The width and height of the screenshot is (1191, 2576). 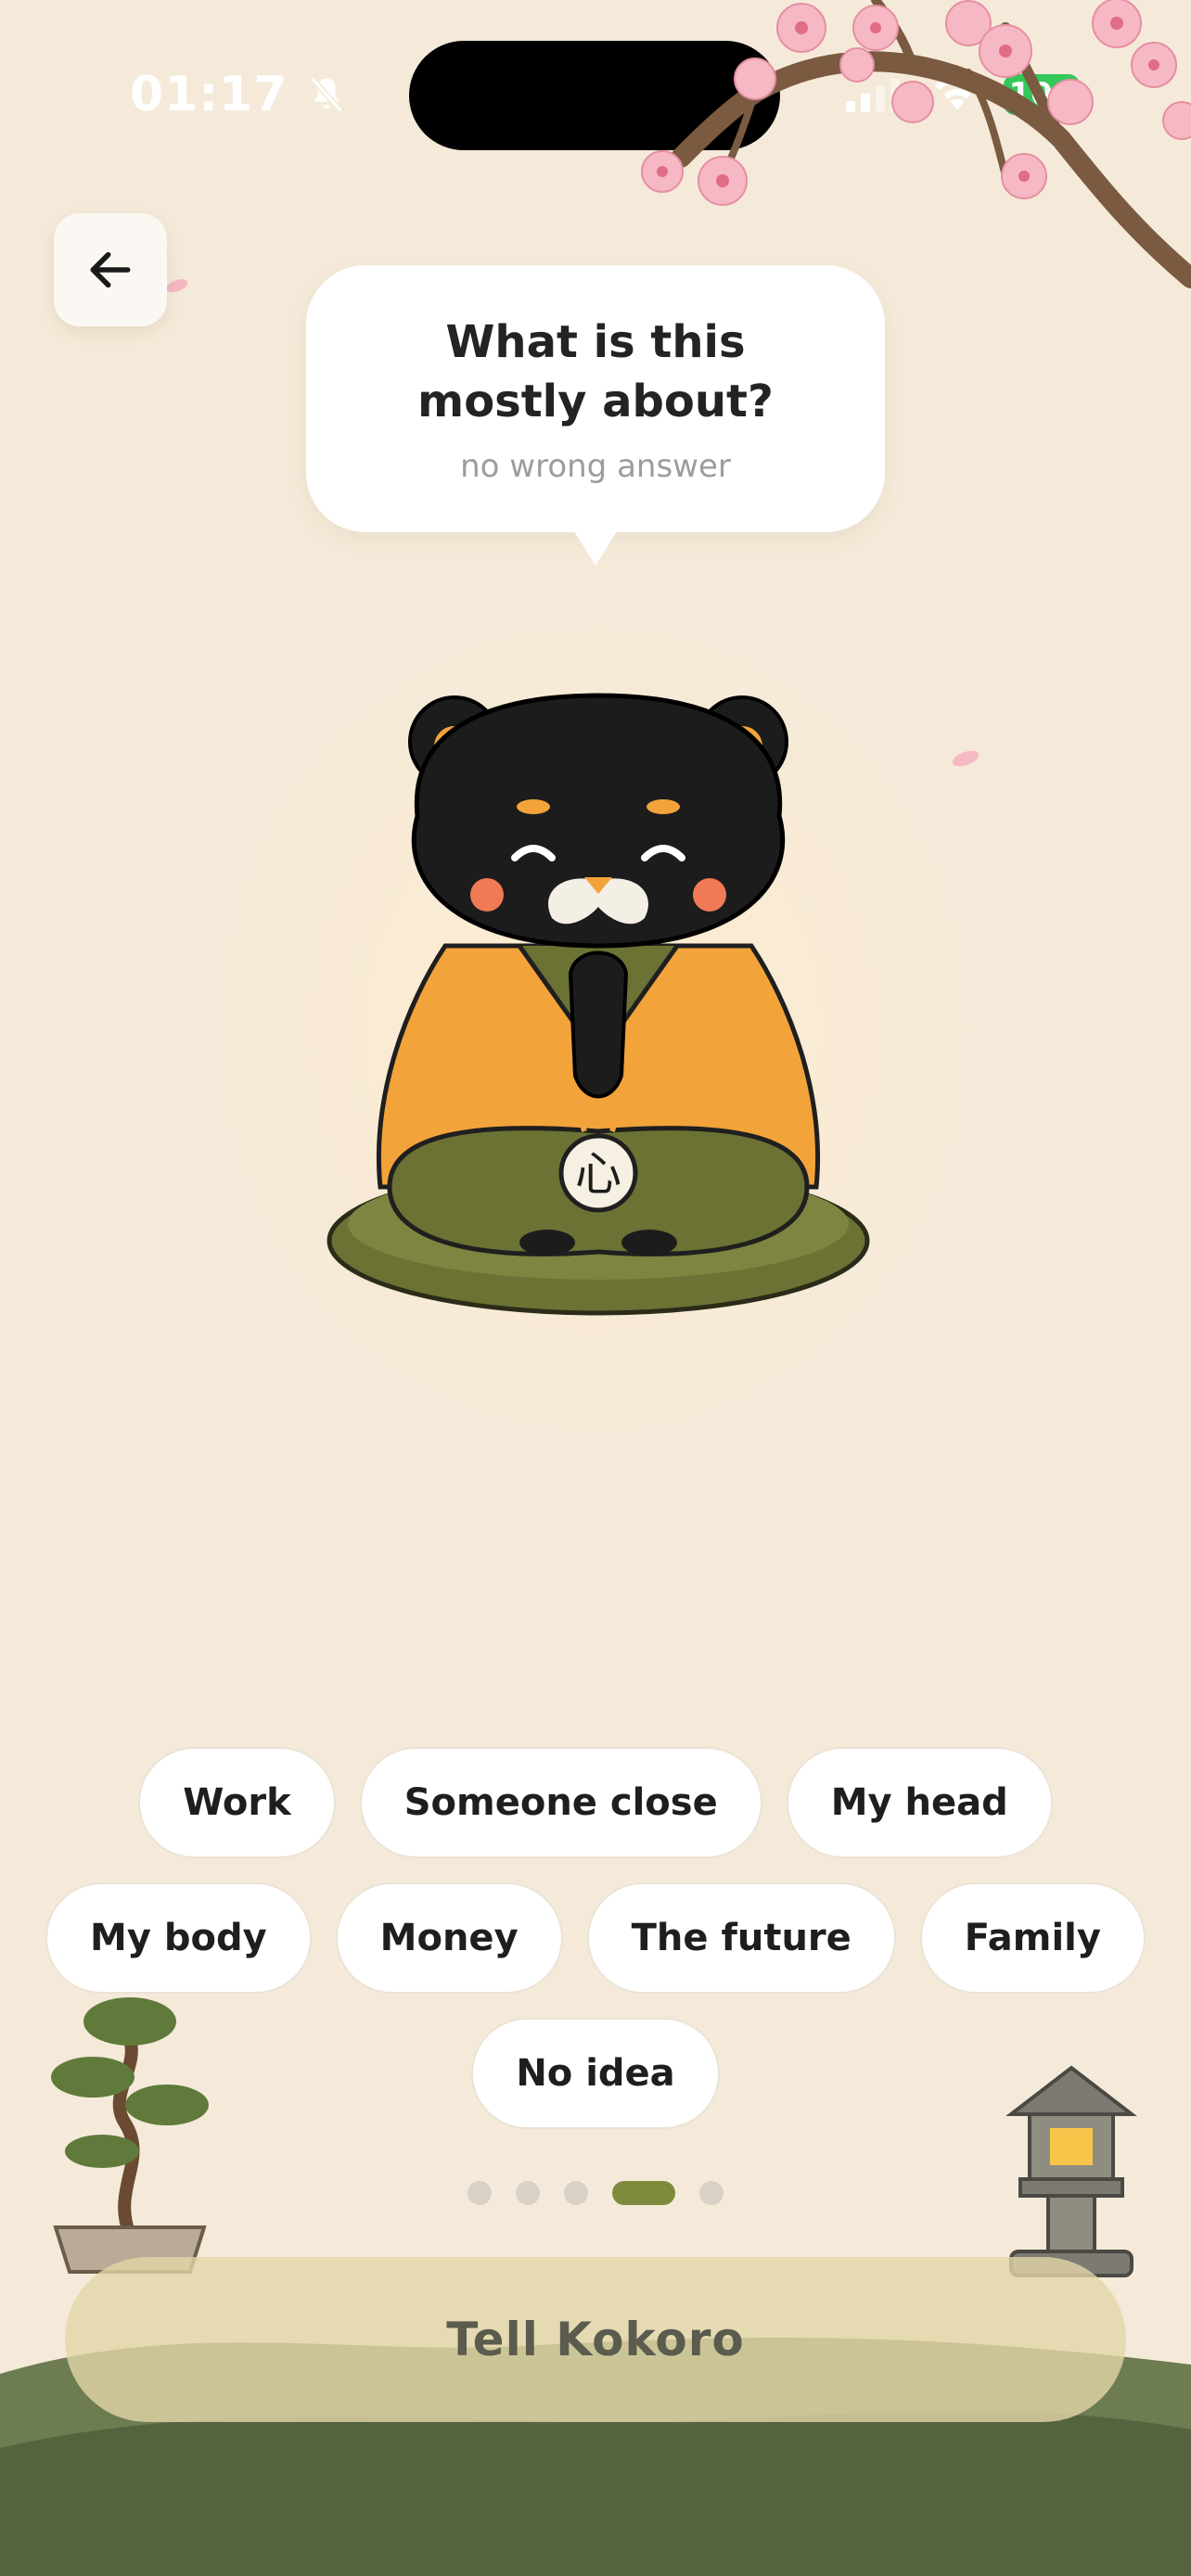 I want to click on option-money: Money, so click(x=449, y=1938).